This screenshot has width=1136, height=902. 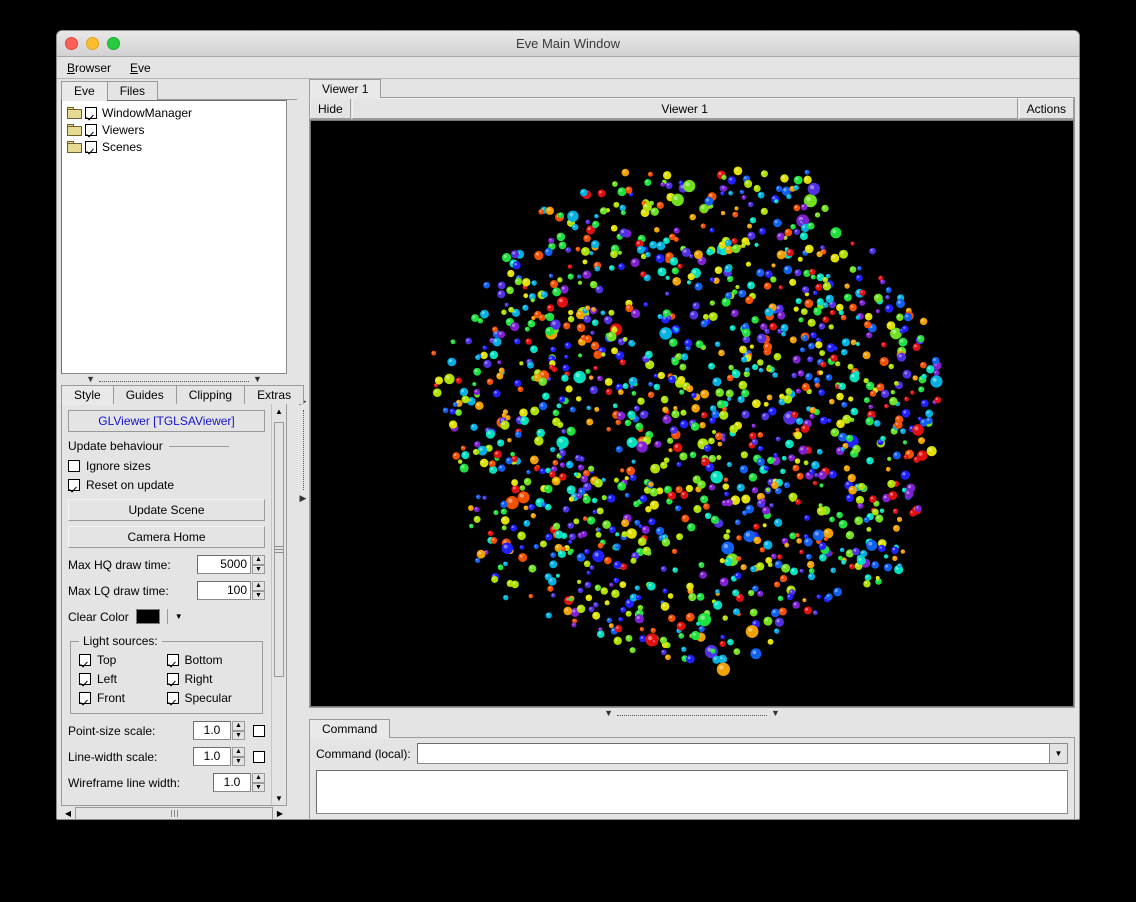 I want to click on checkbox-light-specular, so click(x=172, y=697).